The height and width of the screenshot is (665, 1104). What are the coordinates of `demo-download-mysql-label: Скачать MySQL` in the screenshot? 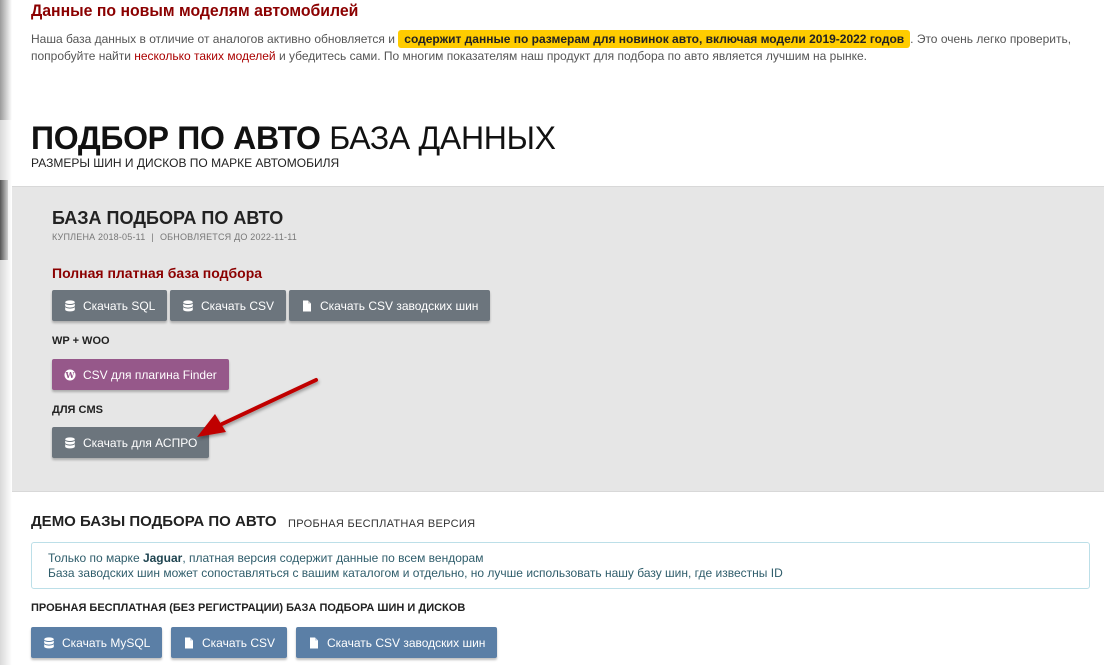 It's located at (106, 642).